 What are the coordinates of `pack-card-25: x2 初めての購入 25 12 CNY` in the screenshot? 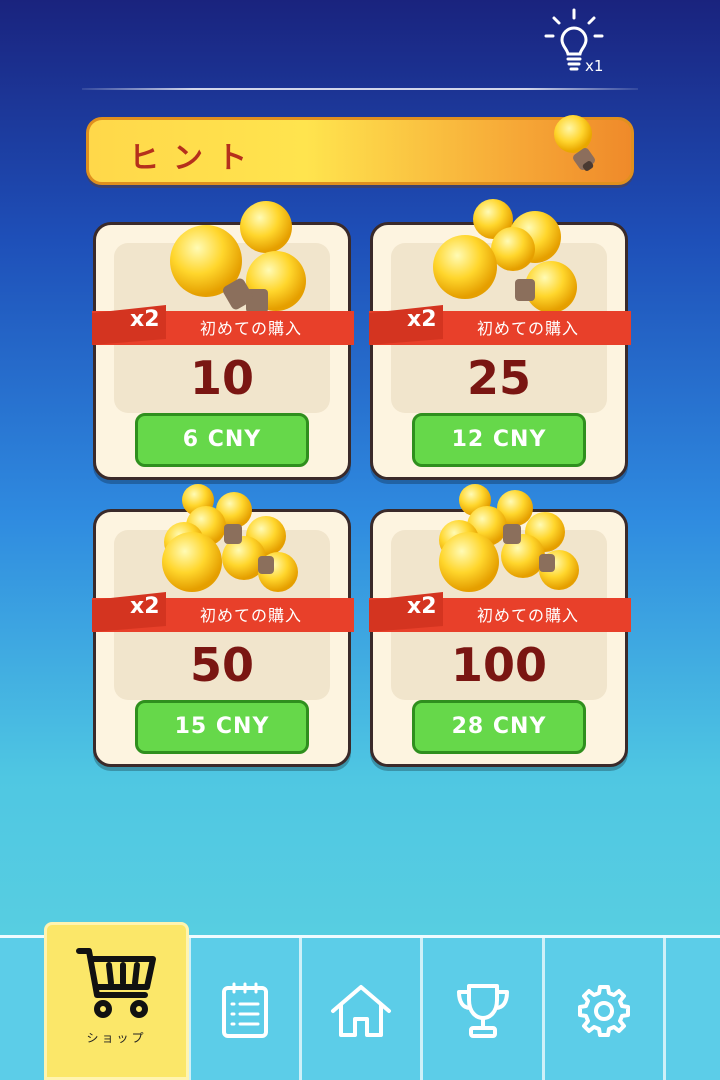 It's located at (500, 339).